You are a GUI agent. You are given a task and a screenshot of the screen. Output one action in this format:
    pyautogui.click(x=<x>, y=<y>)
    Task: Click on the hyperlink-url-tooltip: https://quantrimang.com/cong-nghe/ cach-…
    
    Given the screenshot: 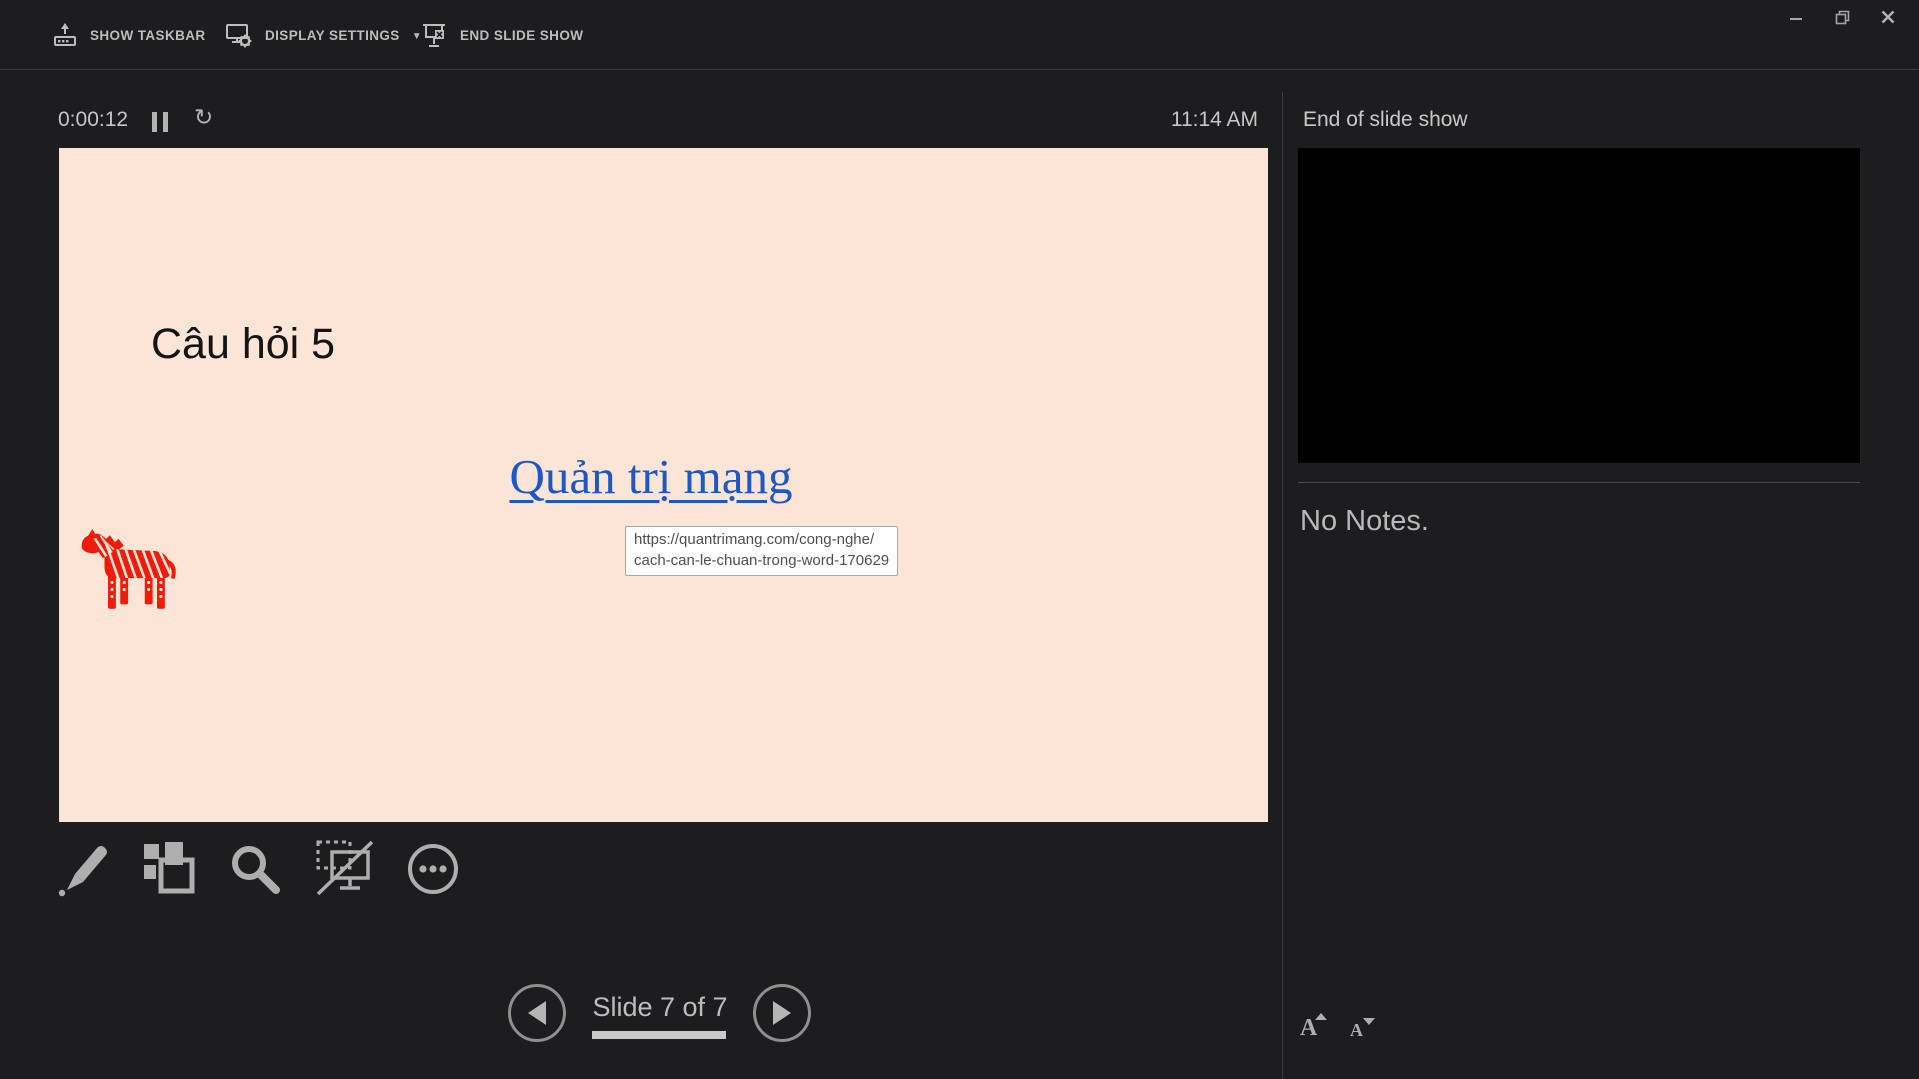 What is the action you would take?
    pyautogui.click(x=762, y=551)
    